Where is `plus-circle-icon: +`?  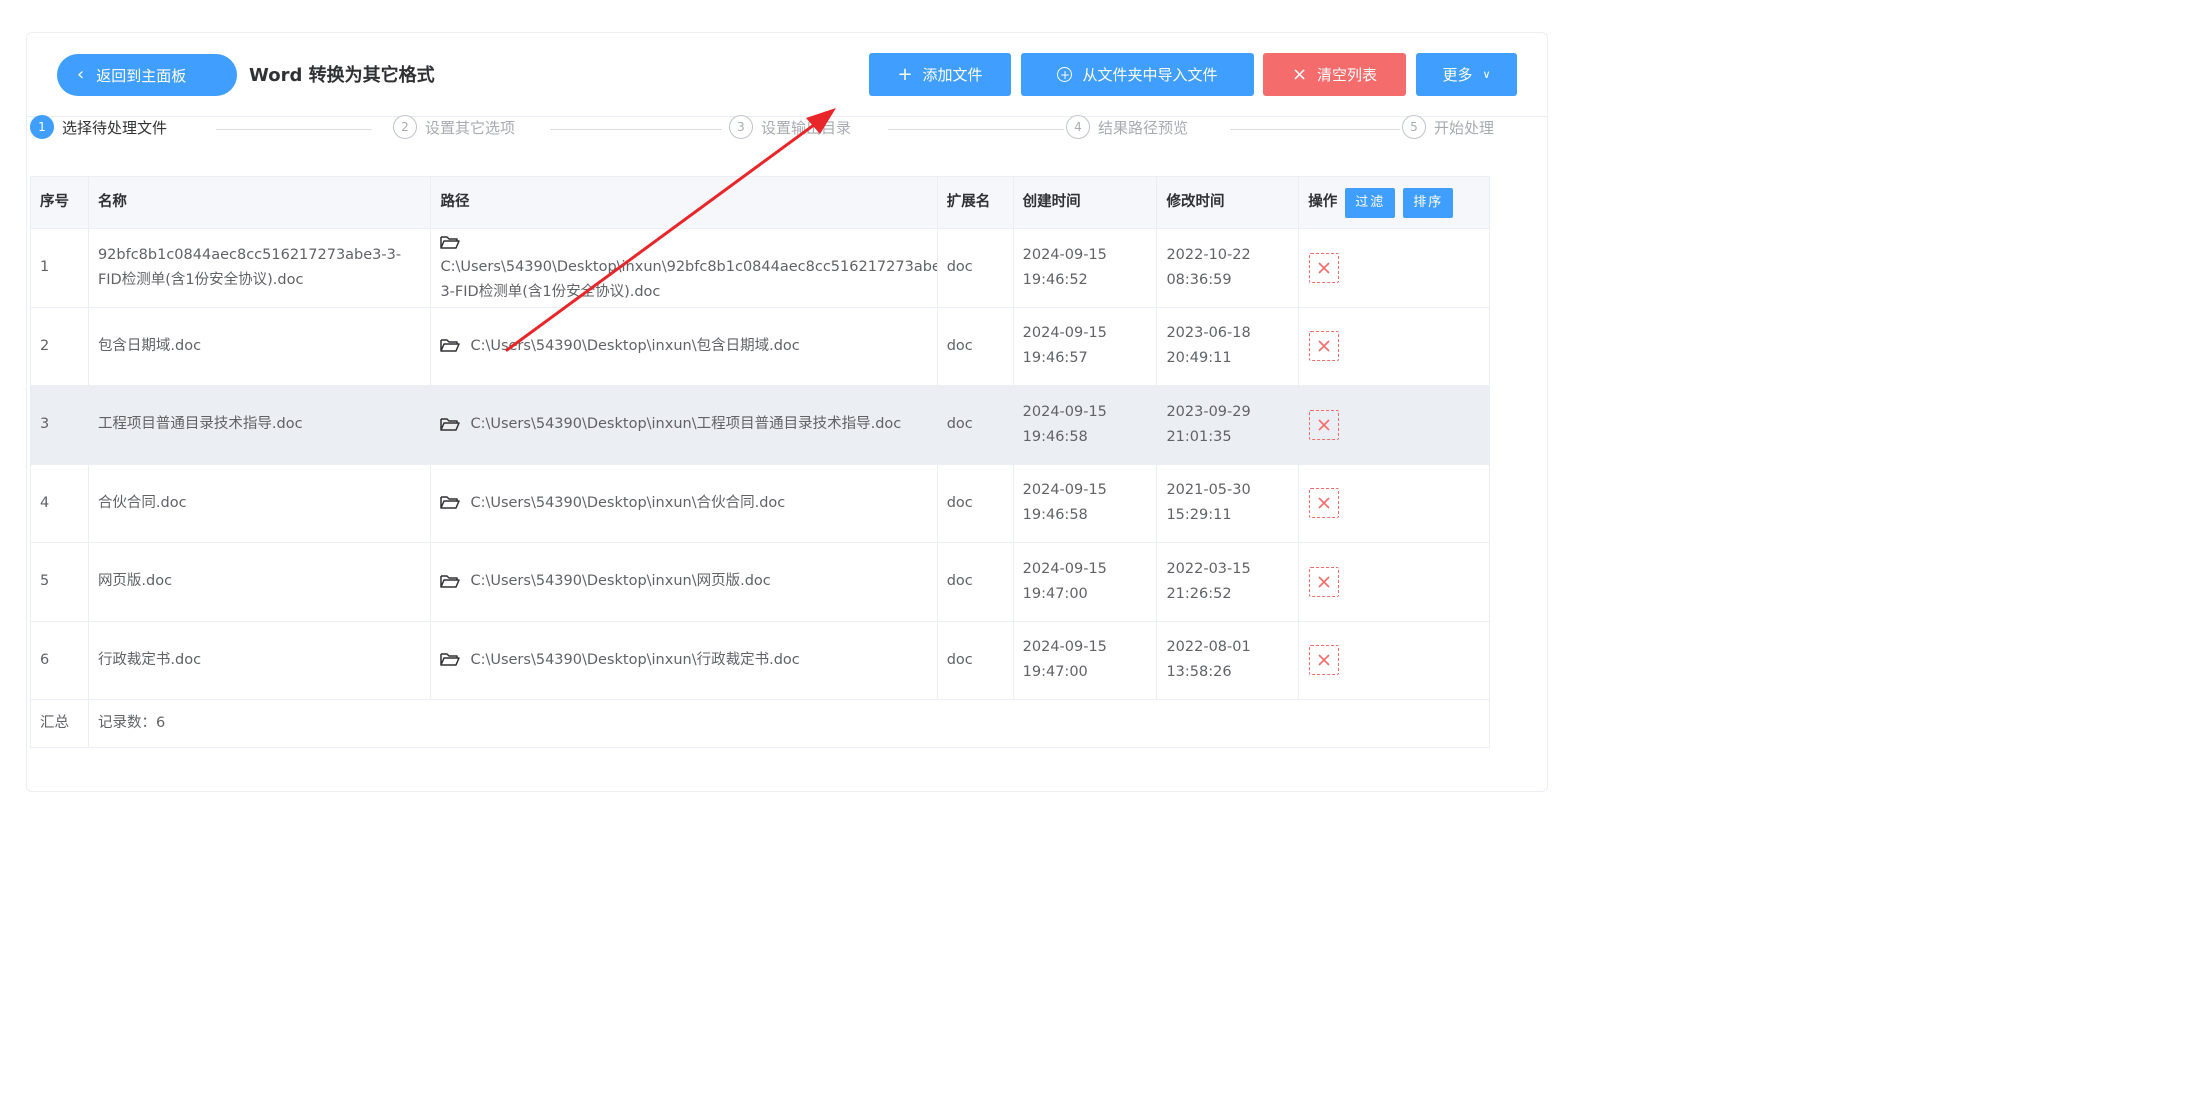
plus-circle-icon: + is located at coordinates (1065, 74).